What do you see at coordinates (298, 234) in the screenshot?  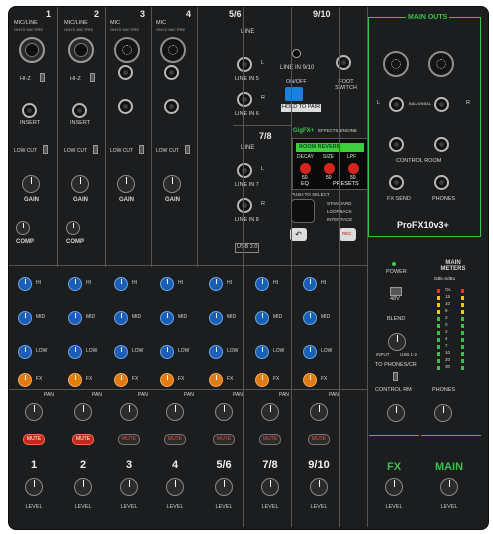 I see `fx-back-button: ↶` at bounding box center [298, 234].